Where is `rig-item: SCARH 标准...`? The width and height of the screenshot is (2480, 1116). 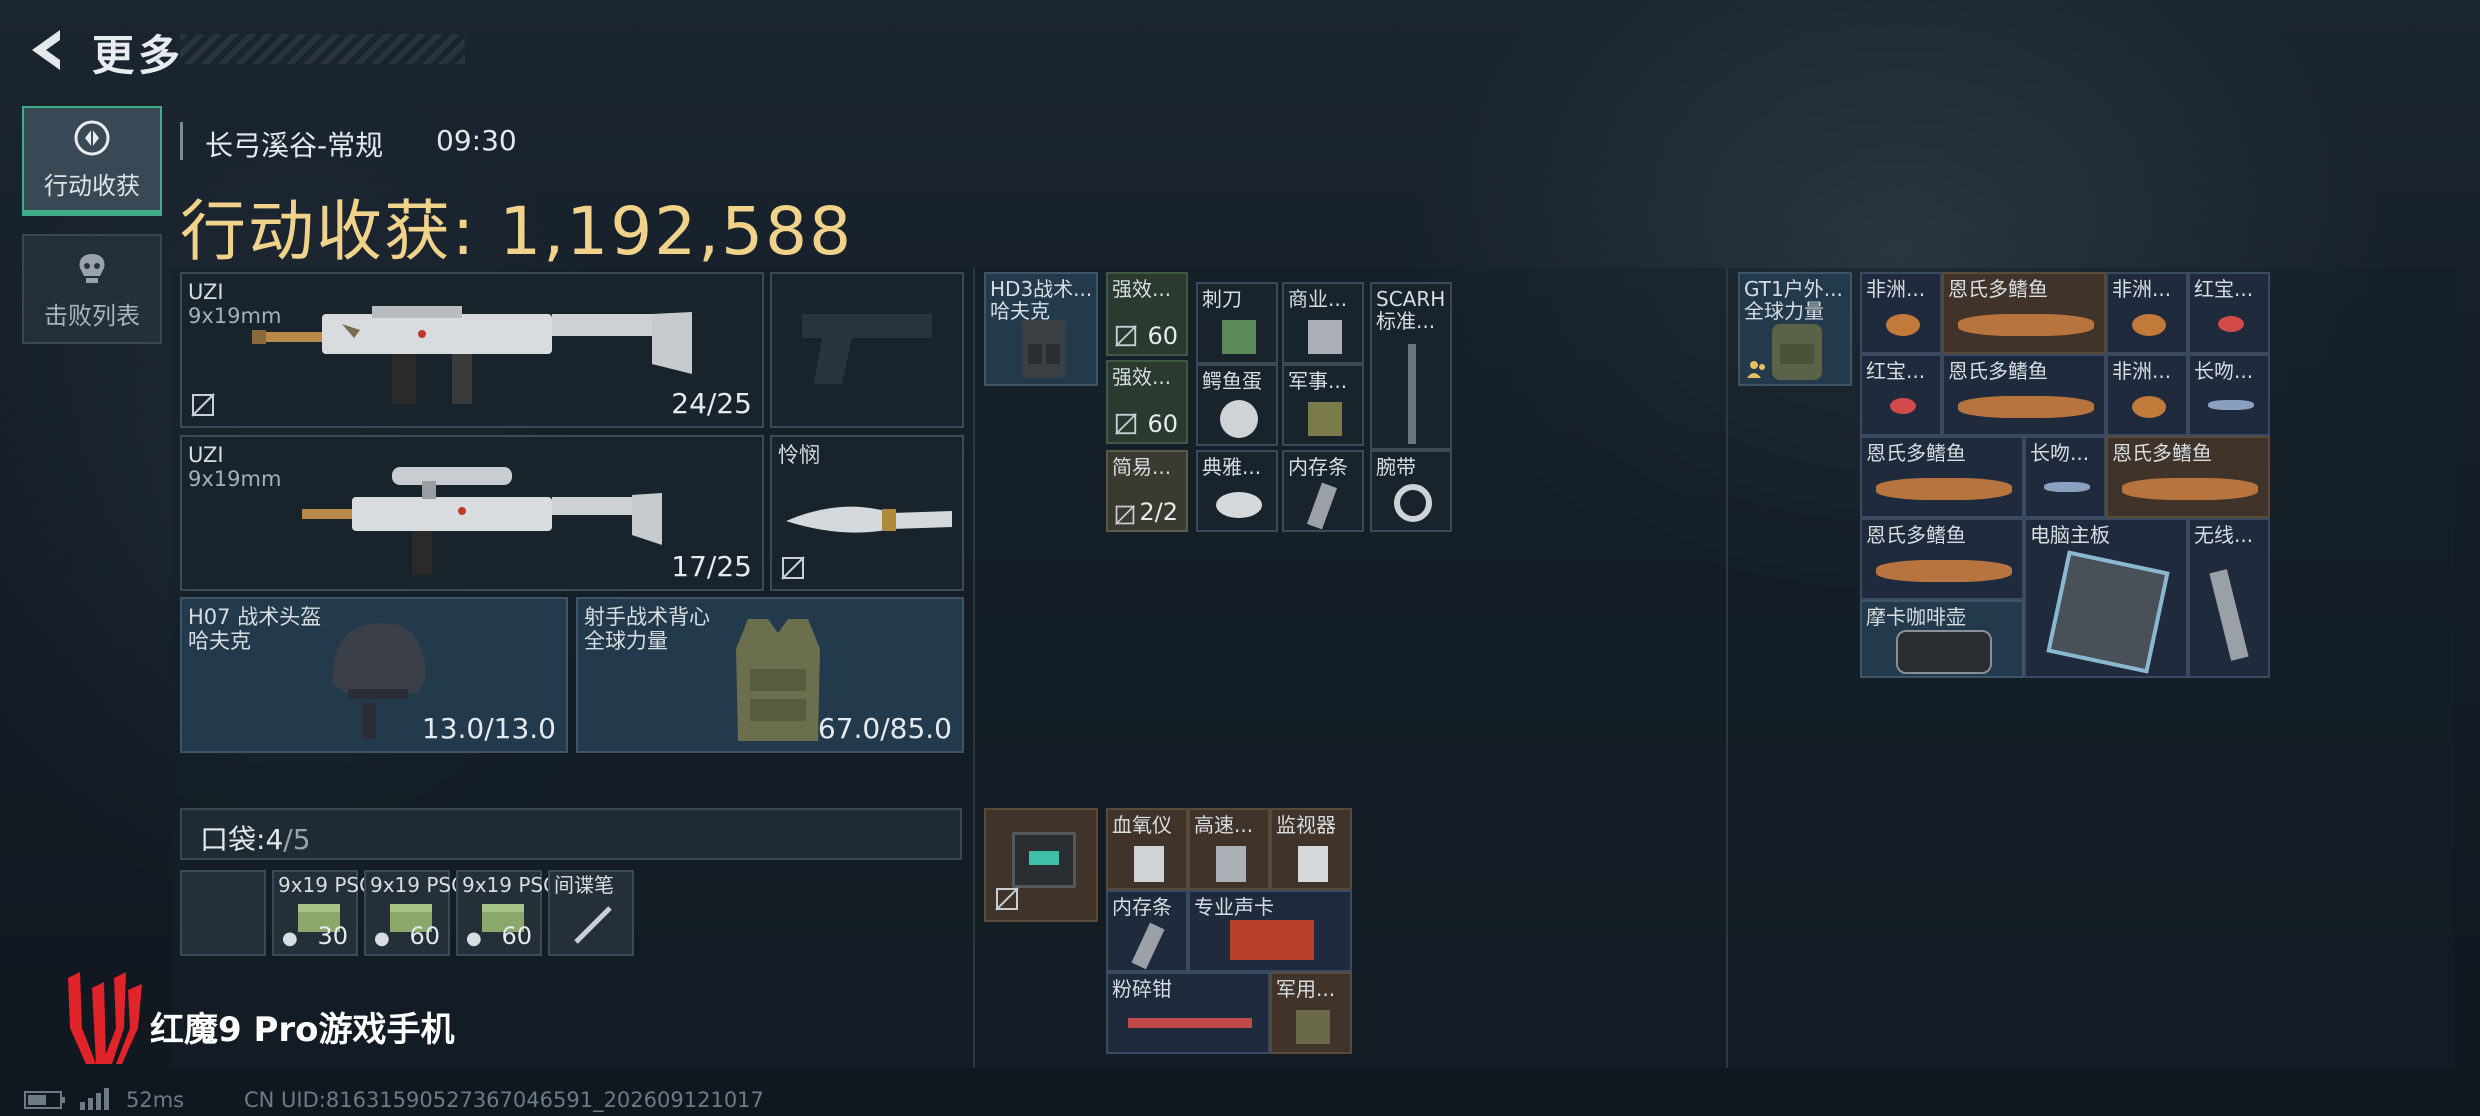 rig-item: SCARH 标准... is located at coordinates (1411, 366).